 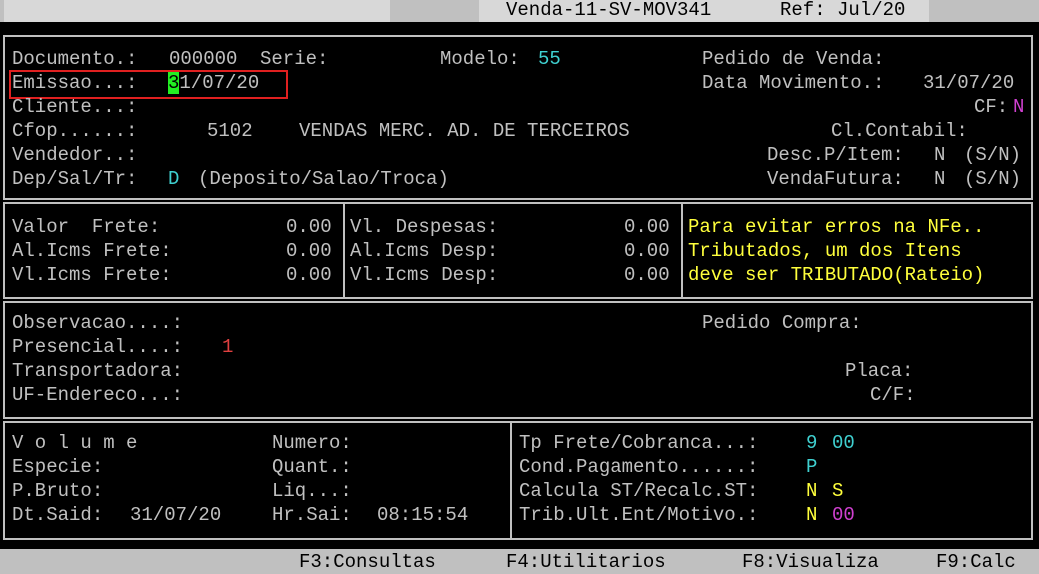 What do you see at coordinates (323, 179) in the screenshot?
I see `dep-sal-tr-hint: (Deposito/Salao/Troca)` at bounding box center [323, 179].